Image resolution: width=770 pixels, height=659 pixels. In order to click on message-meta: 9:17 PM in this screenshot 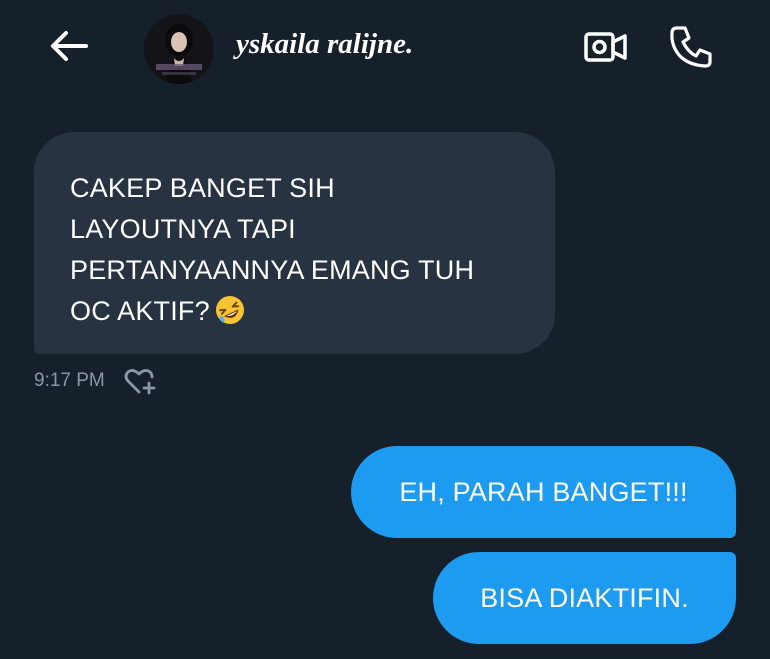, I will do `click(96, 381)`.